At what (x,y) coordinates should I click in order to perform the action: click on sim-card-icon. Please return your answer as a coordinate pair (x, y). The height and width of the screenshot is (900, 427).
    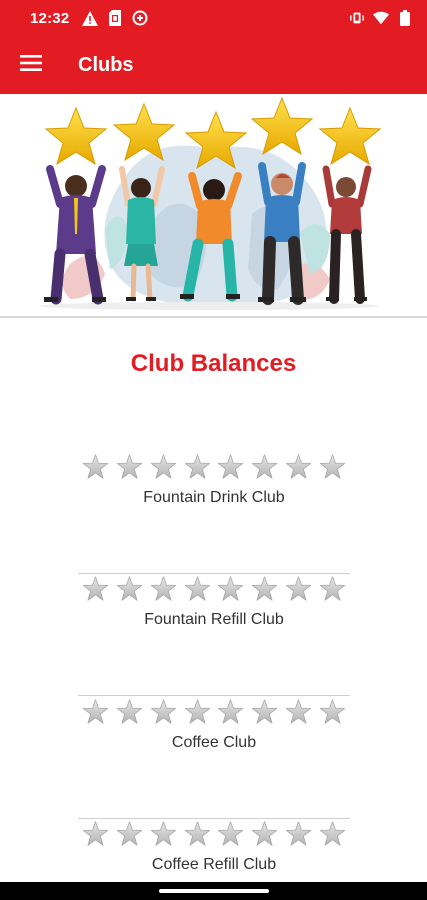
    Looking at the image, I should click on (115, 18).